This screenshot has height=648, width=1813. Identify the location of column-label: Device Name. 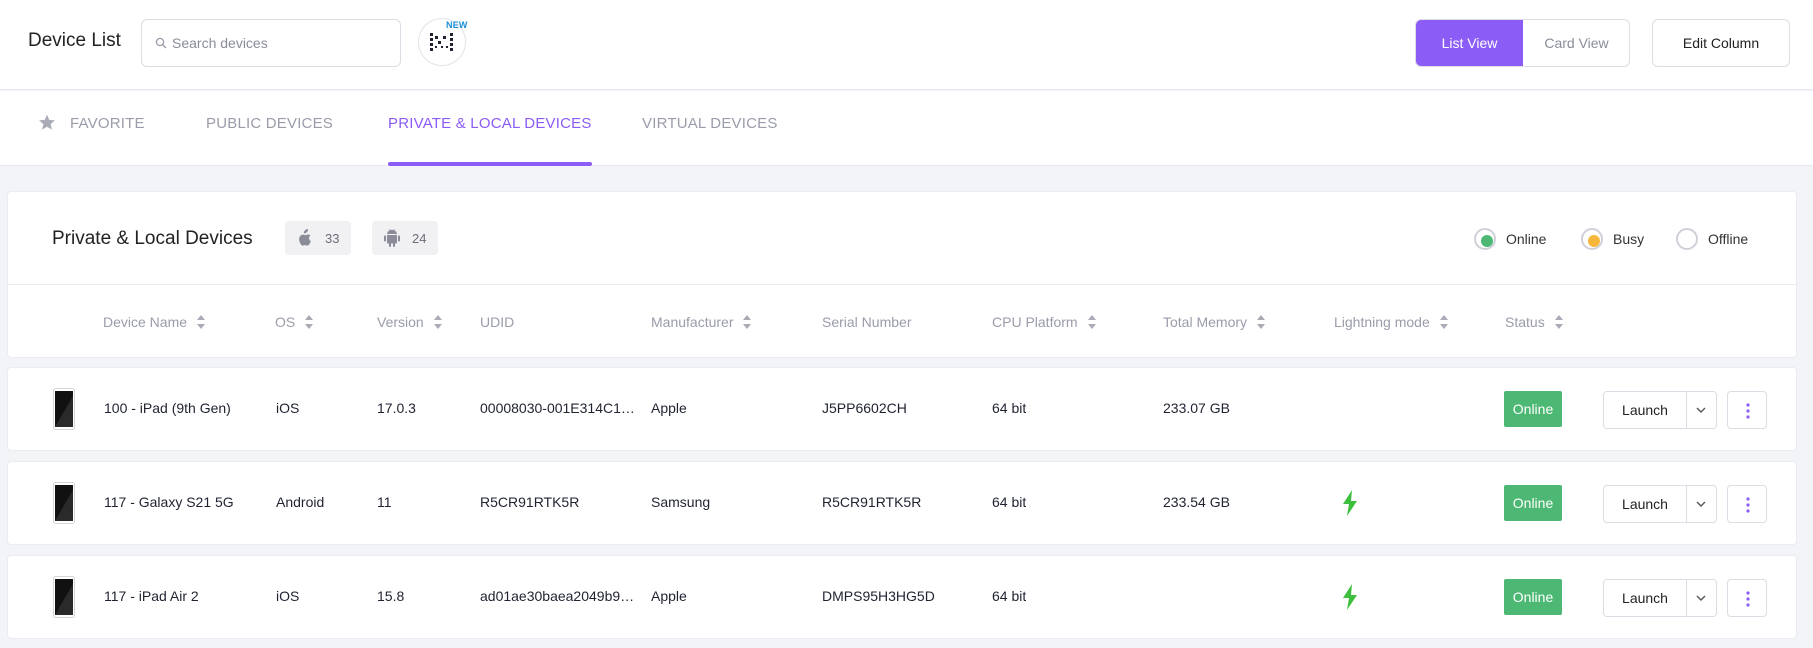
(145, 322).